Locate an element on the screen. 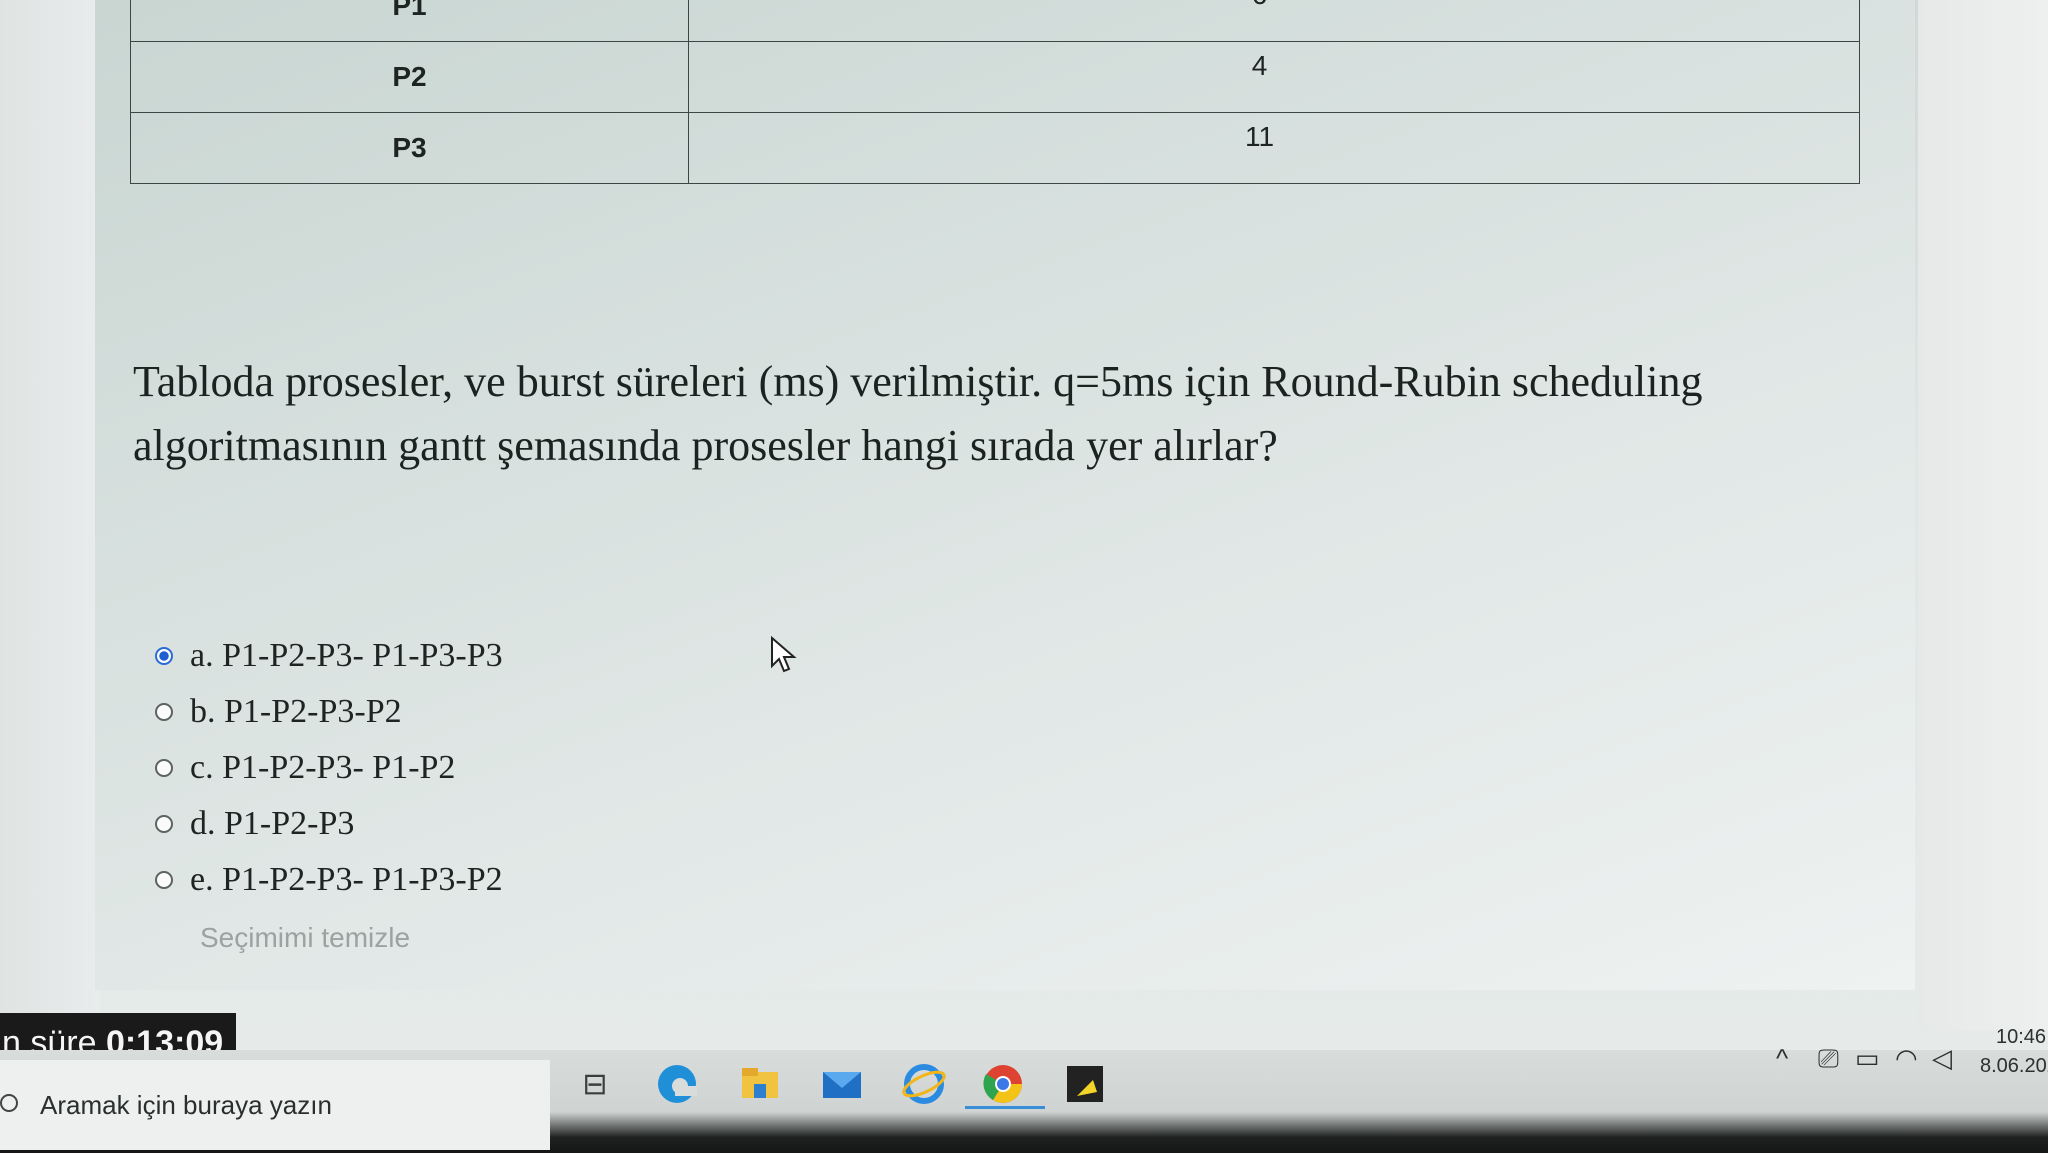 This screenshot has width=2048, height=1153. radio-selected-icon is located at coordinates (164, 656).